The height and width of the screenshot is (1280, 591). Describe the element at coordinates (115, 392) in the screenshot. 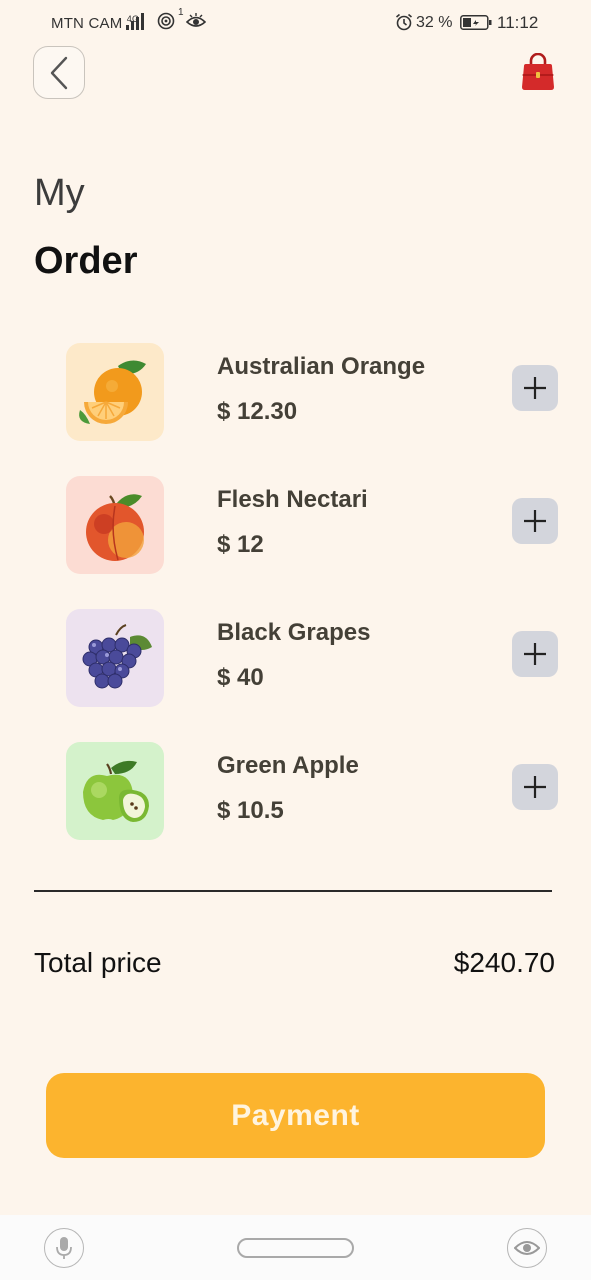

I see `orange-icon` at that location.